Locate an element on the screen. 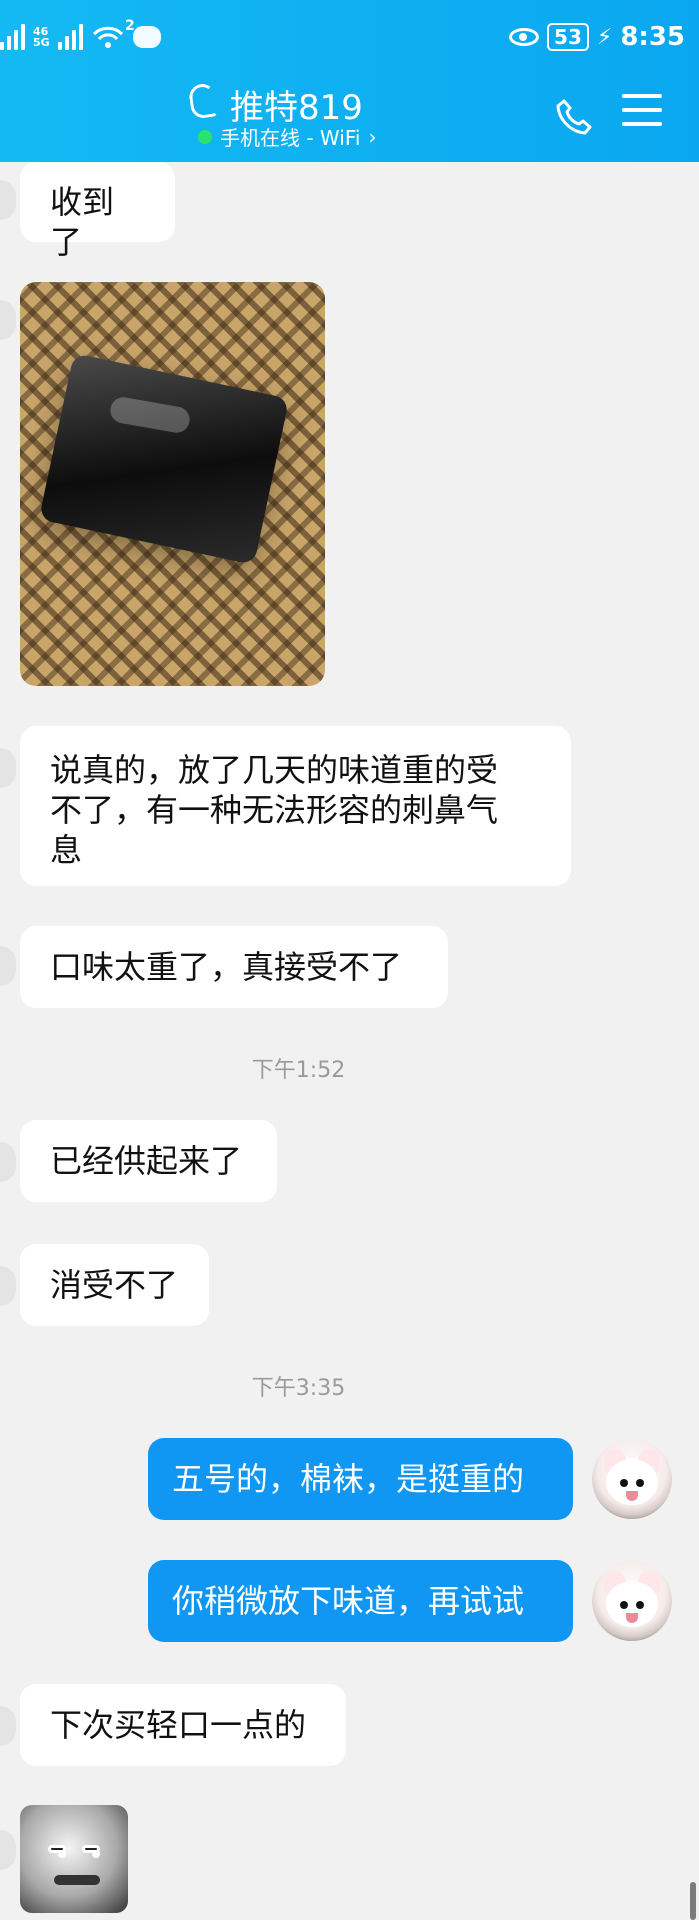 The image size is (699, 1920). message-text: 五号的，棉袜，是挺重的 is located at coordinates (348, 1479).